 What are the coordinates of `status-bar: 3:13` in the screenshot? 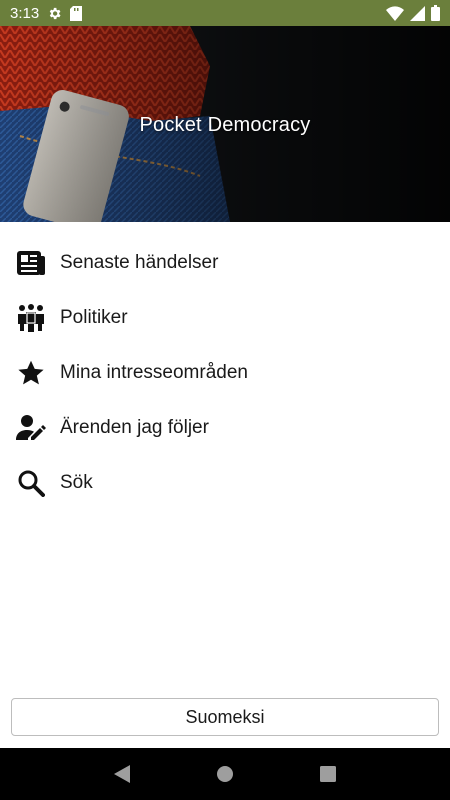 It's located at (225, 13).